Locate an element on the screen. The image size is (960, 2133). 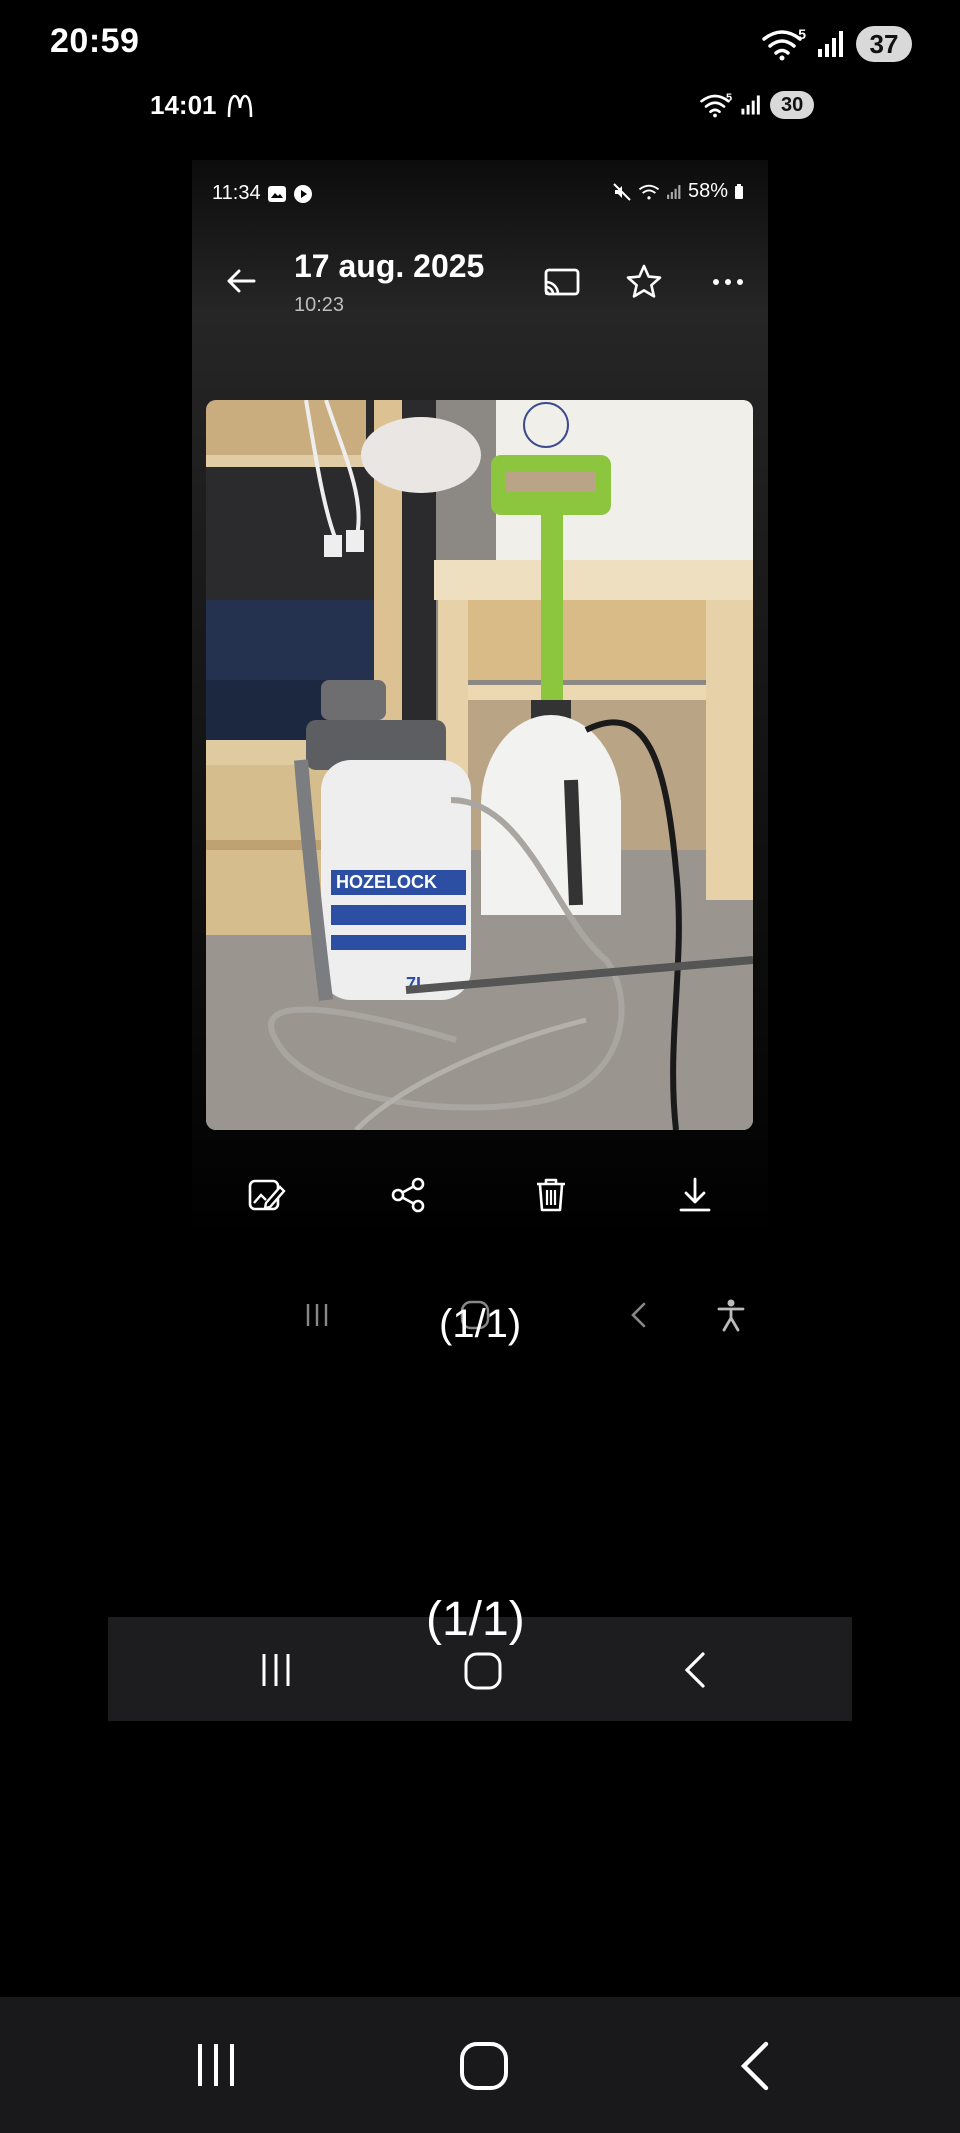
photo-time: 10:23 is located at coordinates (319, 305).